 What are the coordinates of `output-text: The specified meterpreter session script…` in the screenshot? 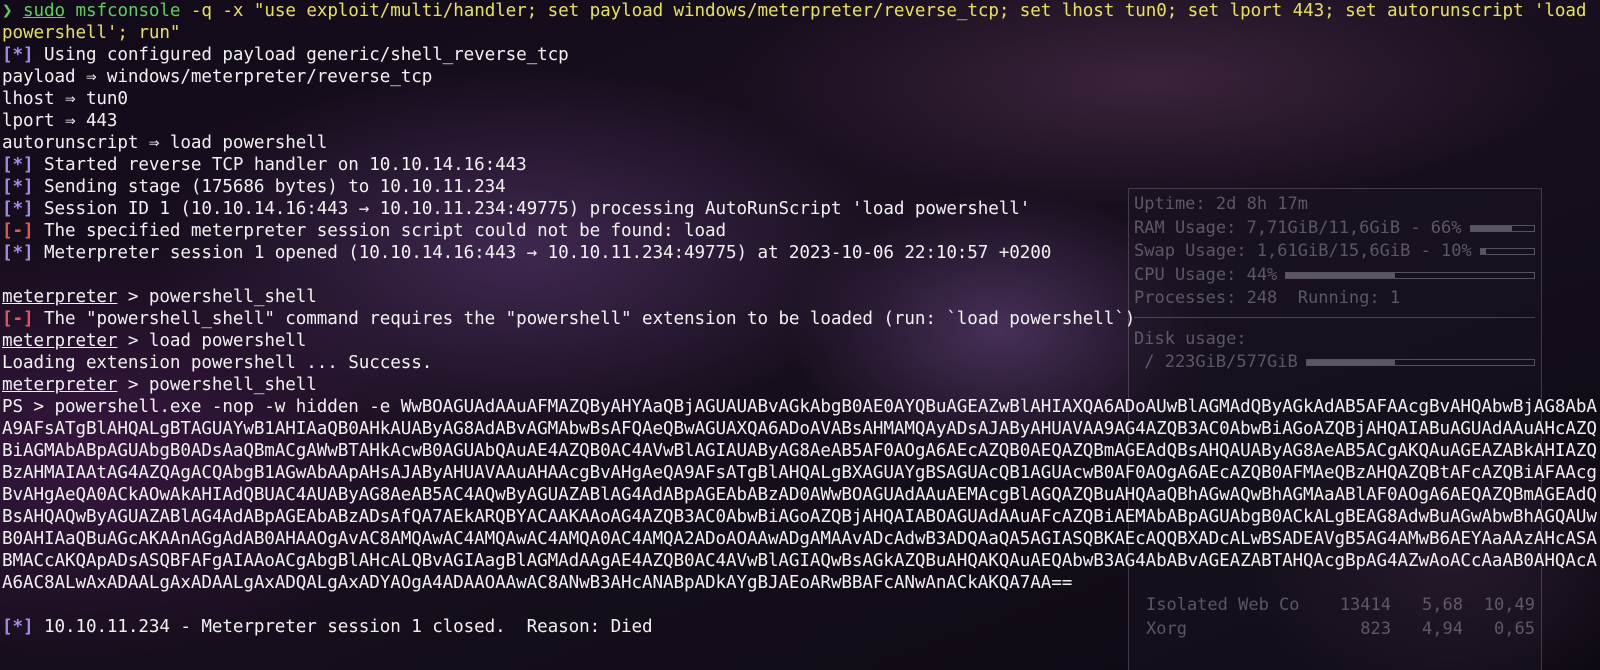 It's located at (379, 231).